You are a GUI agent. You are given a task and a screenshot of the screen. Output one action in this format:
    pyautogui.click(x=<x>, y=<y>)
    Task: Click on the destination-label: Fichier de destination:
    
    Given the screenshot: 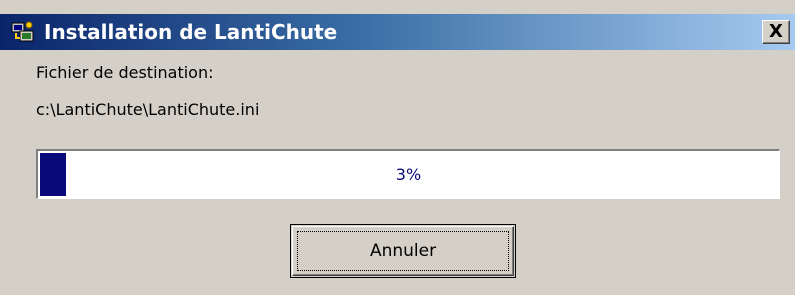 What is the action you would take?
    pyautogui.click(x=125, y=72)
    